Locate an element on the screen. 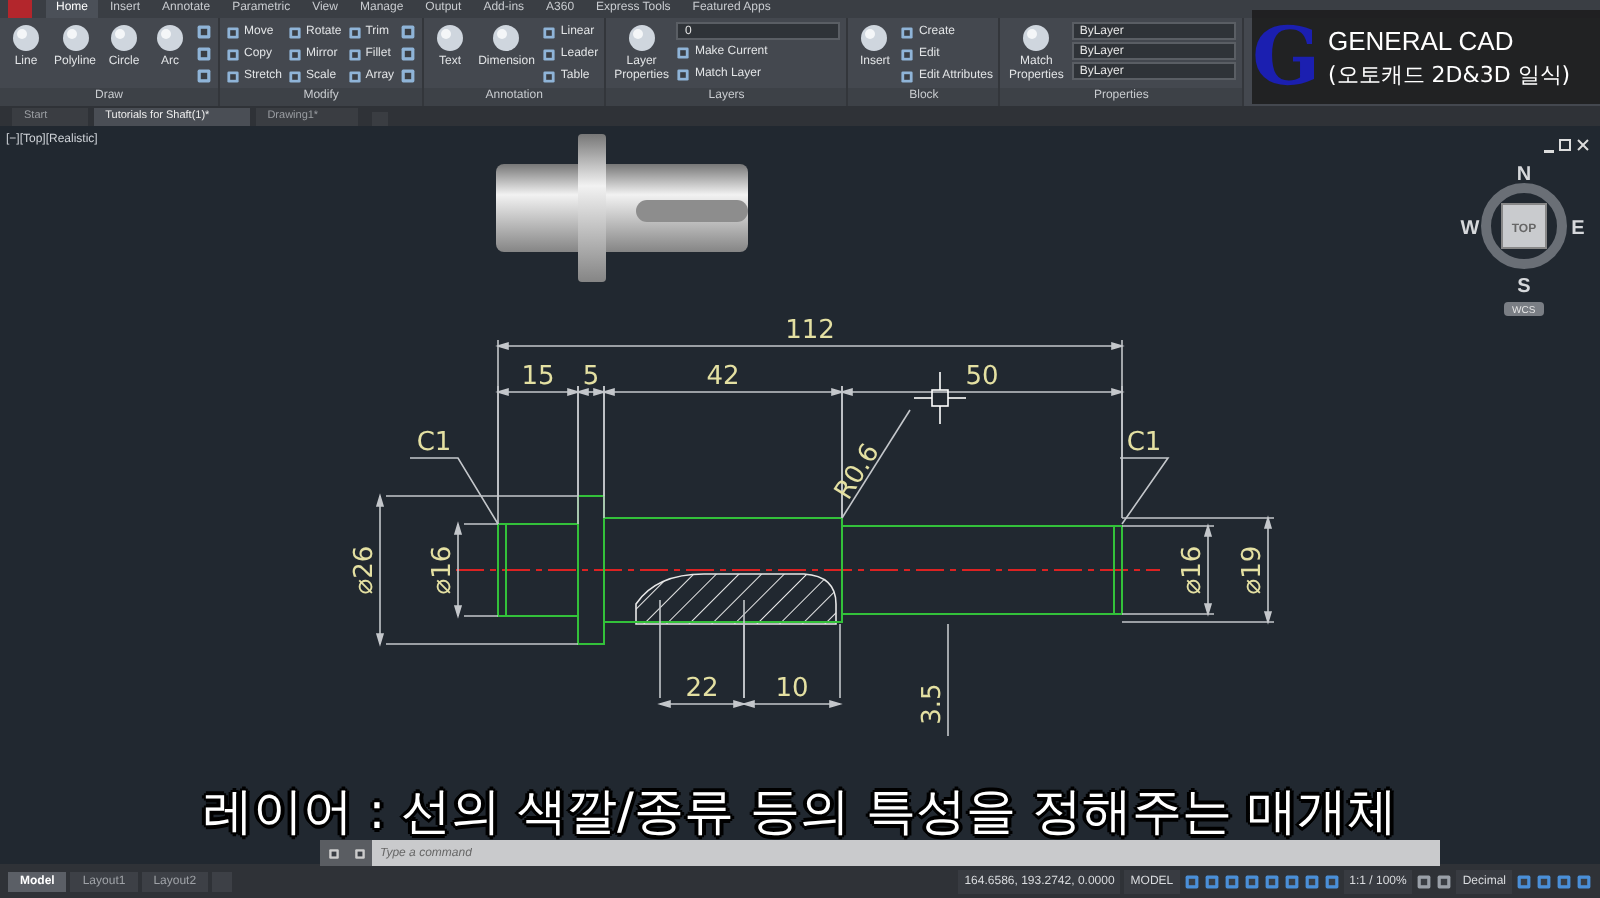 This screenshot has width=1600, height=898. coordinate-system-badge is located at coordinates (1524, 309).